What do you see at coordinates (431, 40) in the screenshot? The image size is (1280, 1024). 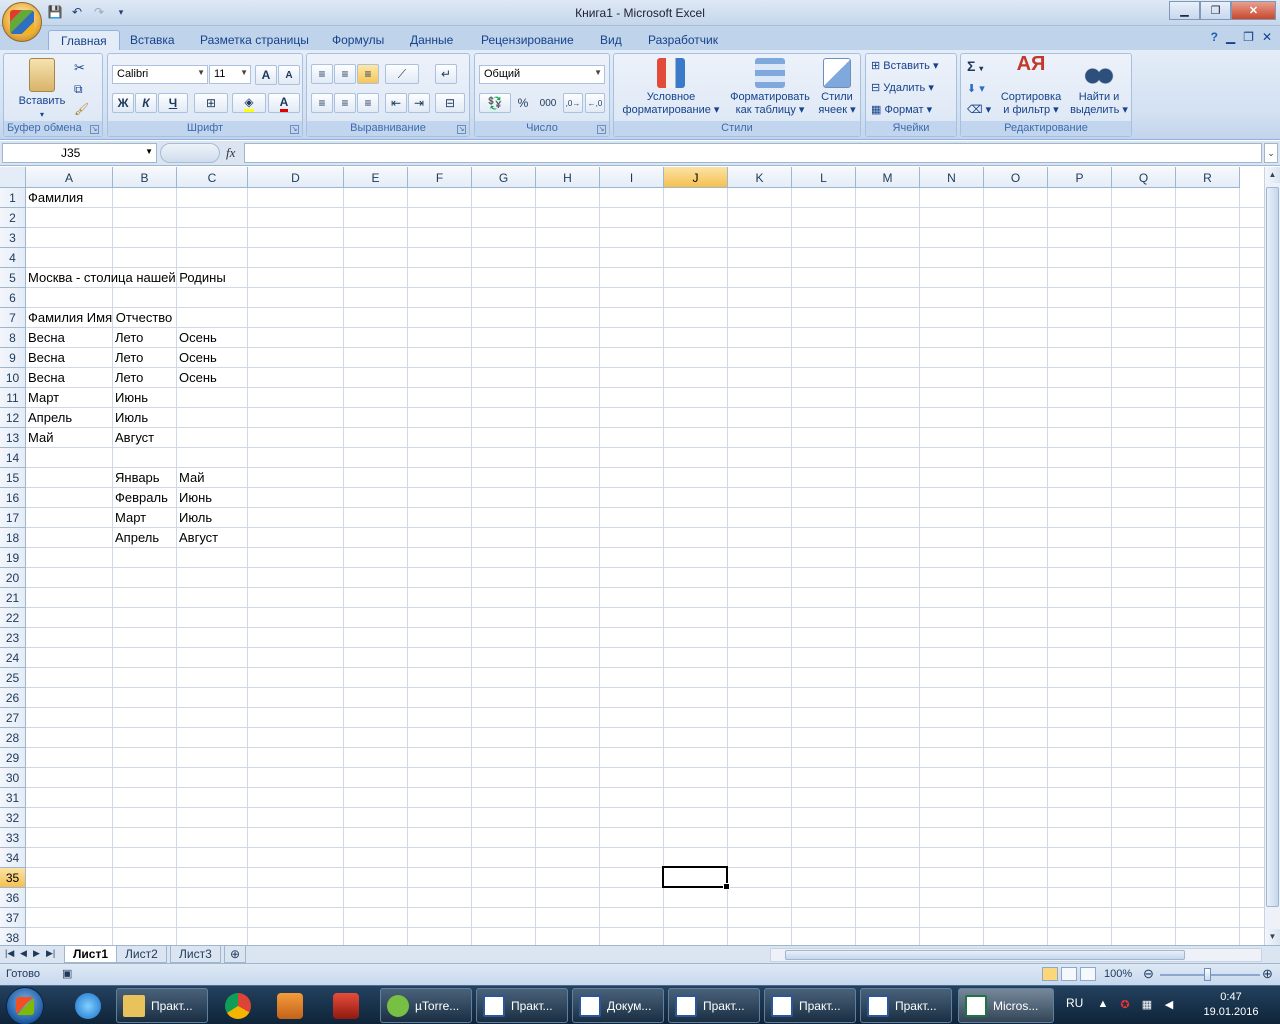 I see `tab-data: Данные` at bounding box center [431, 40].